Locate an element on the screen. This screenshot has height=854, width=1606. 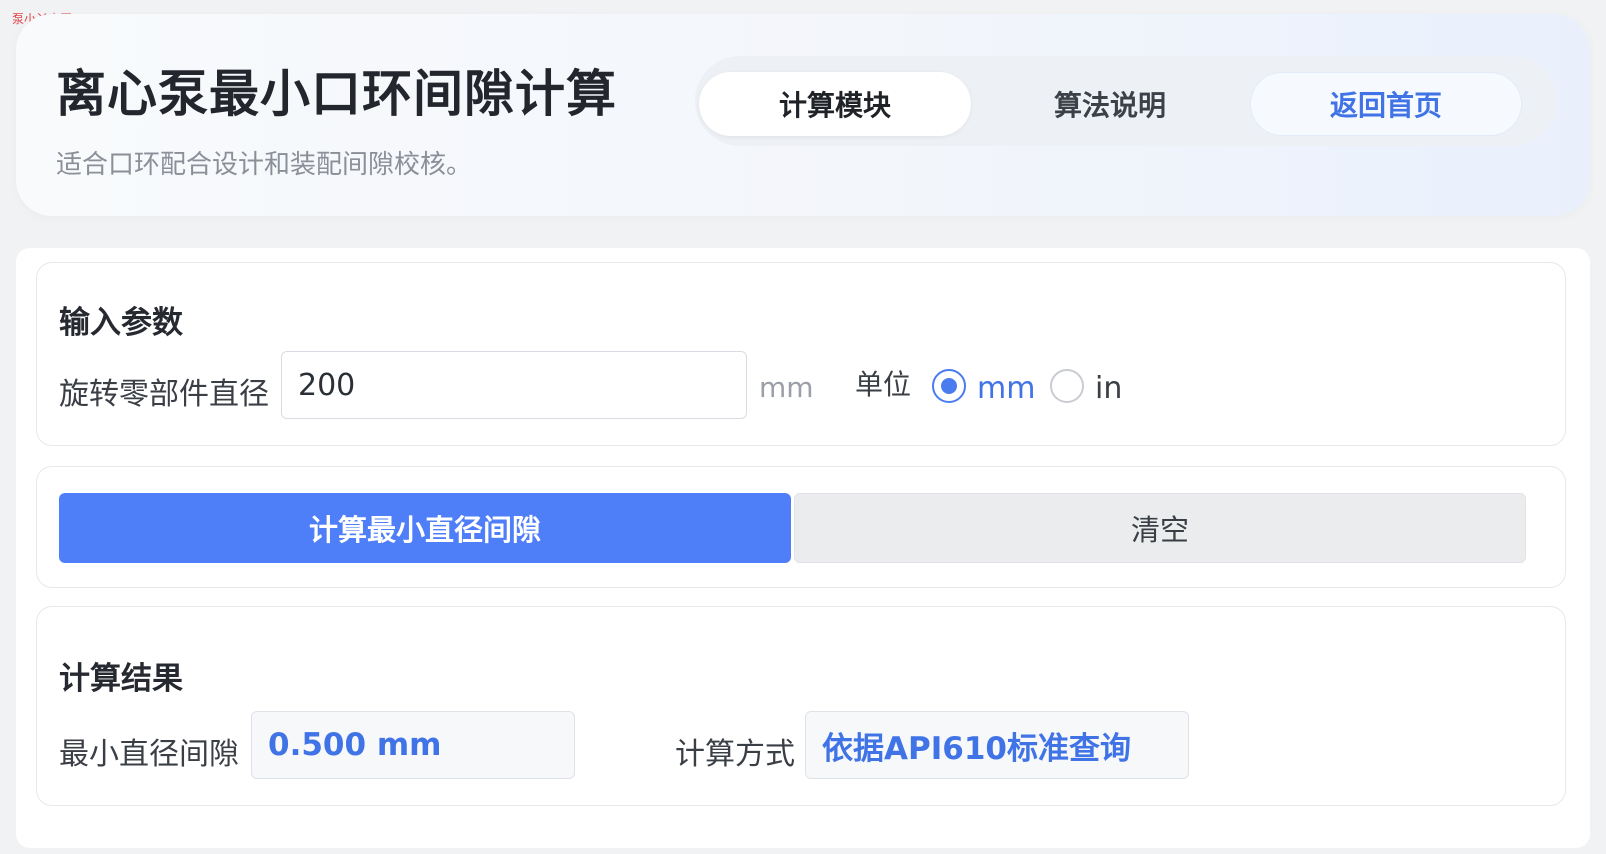
actions-card: 计算最小直径间隙 清空 is located at coordinates (801, 527).